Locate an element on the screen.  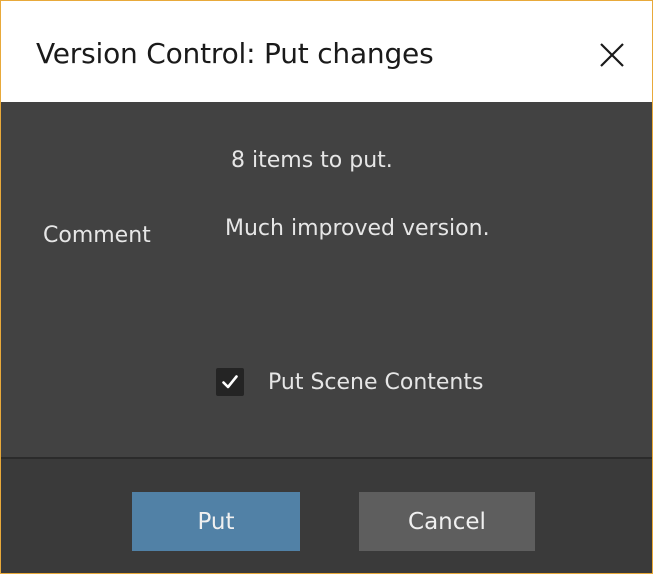
dialog-title: Version Control: Put changes is located at coordinates (235, 53).